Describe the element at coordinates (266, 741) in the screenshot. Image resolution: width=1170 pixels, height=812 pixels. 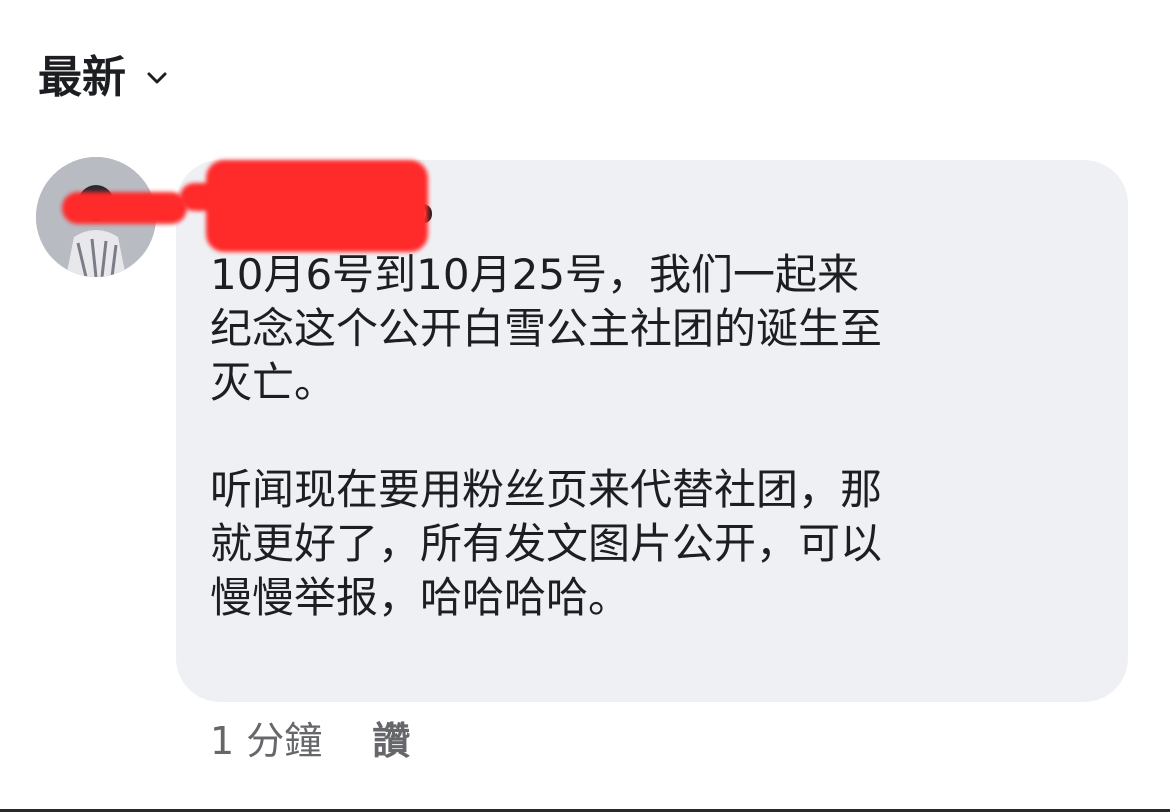
I see `comment-timestamp: 1 分鐘` at that location.